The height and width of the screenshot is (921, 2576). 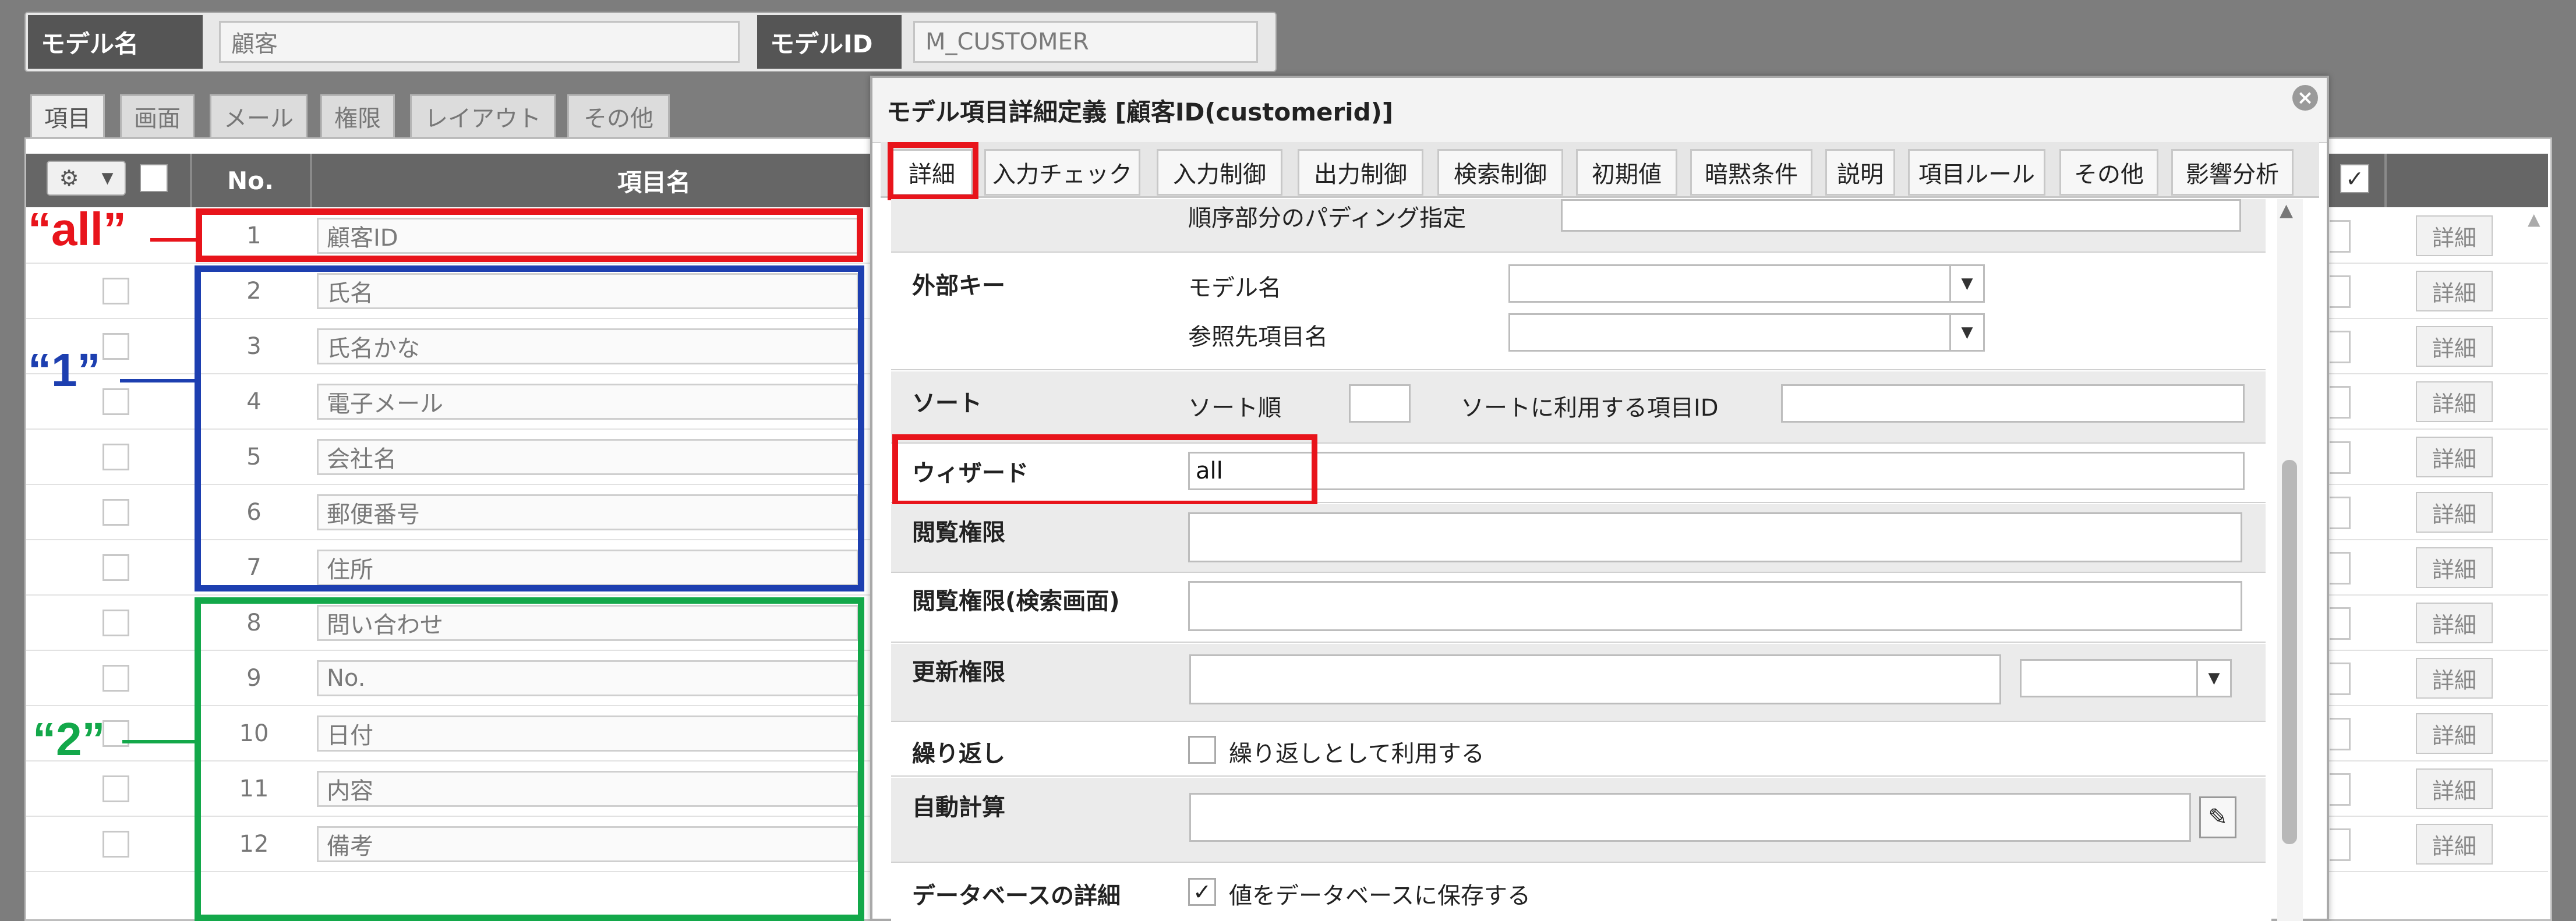 I want to click on fk-ref-item-label: 参照先項目名, so click(x=1258, y=337).